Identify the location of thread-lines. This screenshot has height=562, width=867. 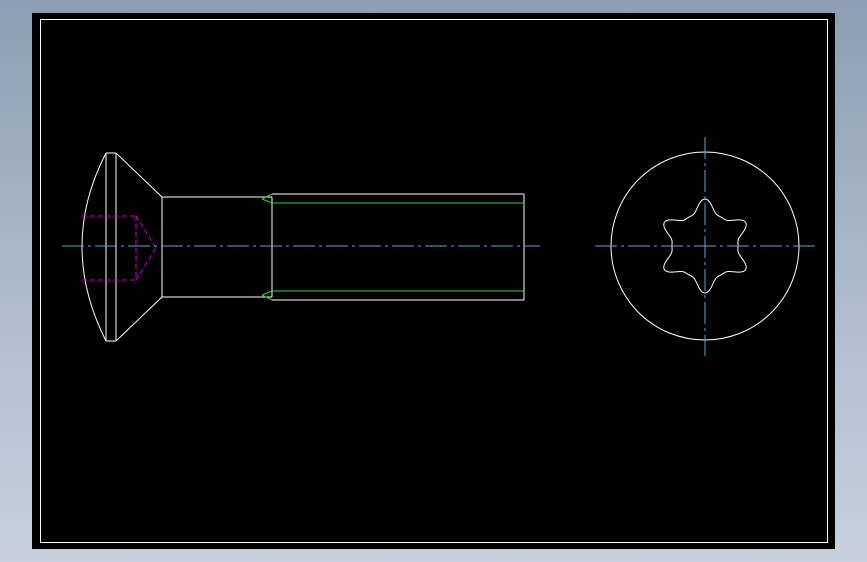
(392, 247).